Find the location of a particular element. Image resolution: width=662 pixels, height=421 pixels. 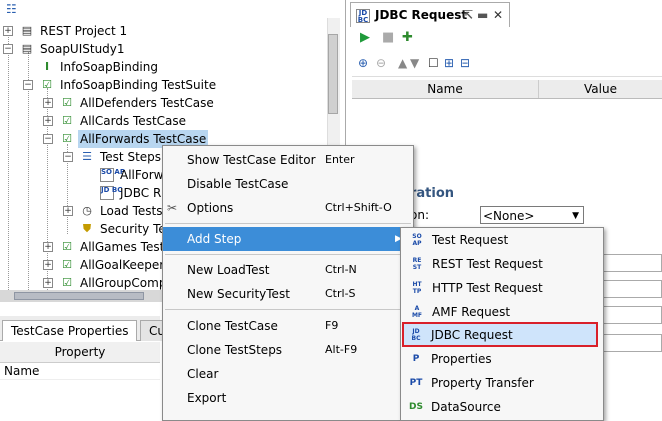

menu-item-add-step: Add Step ▶ is located at coordinates (288, 239).